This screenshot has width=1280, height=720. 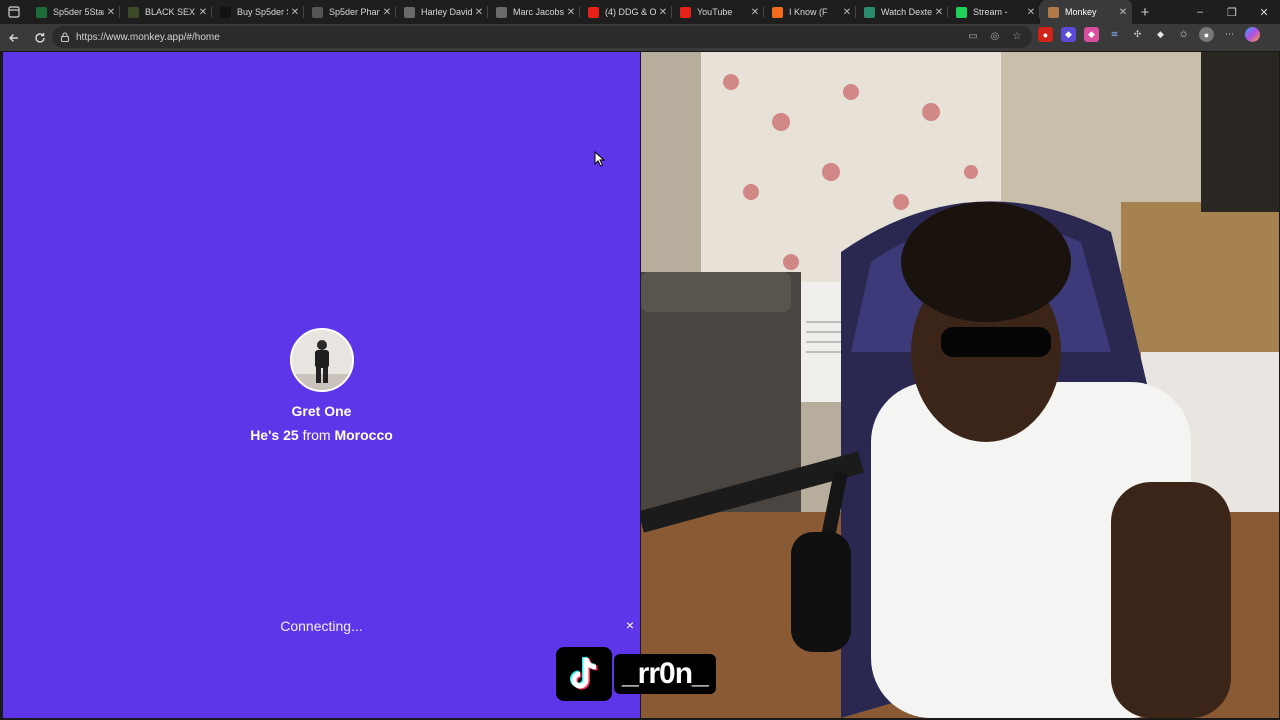 I want to click on back-button, so click(x=14, y=38).